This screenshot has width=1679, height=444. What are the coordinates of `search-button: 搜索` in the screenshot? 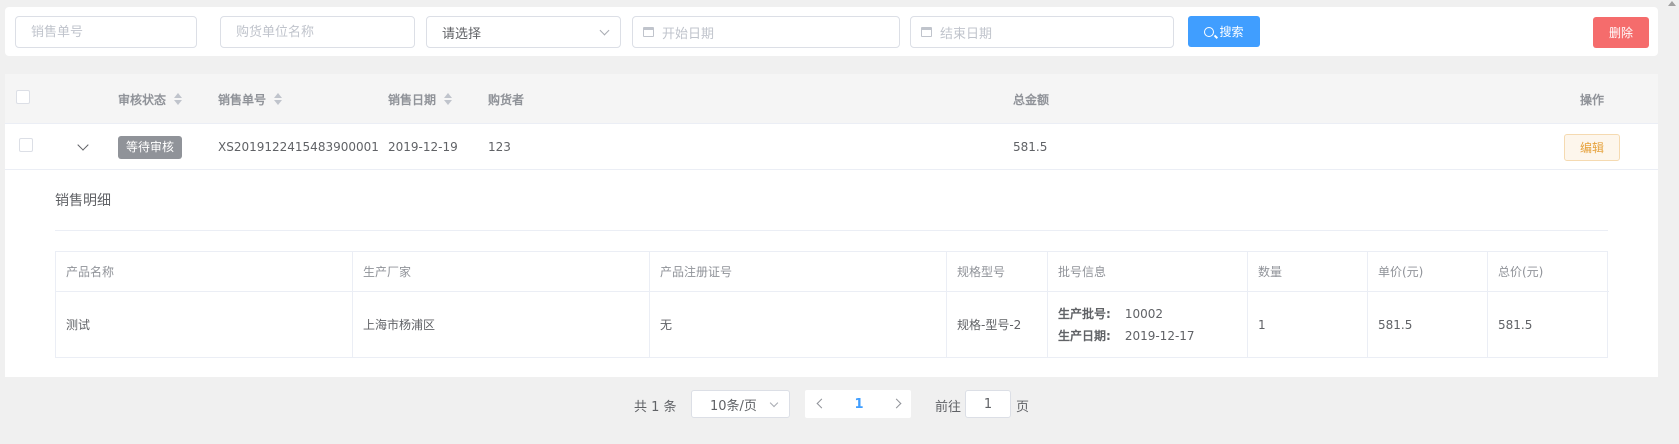 It's located at (1224, 31).